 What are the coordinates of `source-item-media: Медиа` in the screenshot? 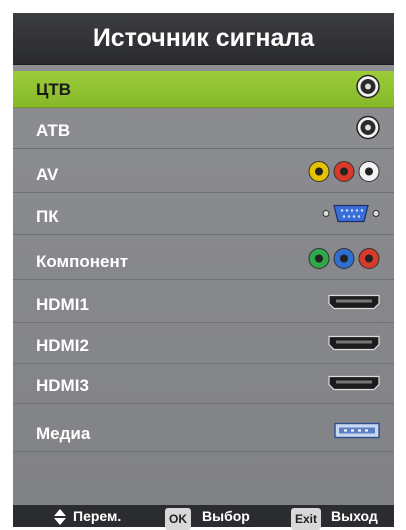 It's located at (203, 433).